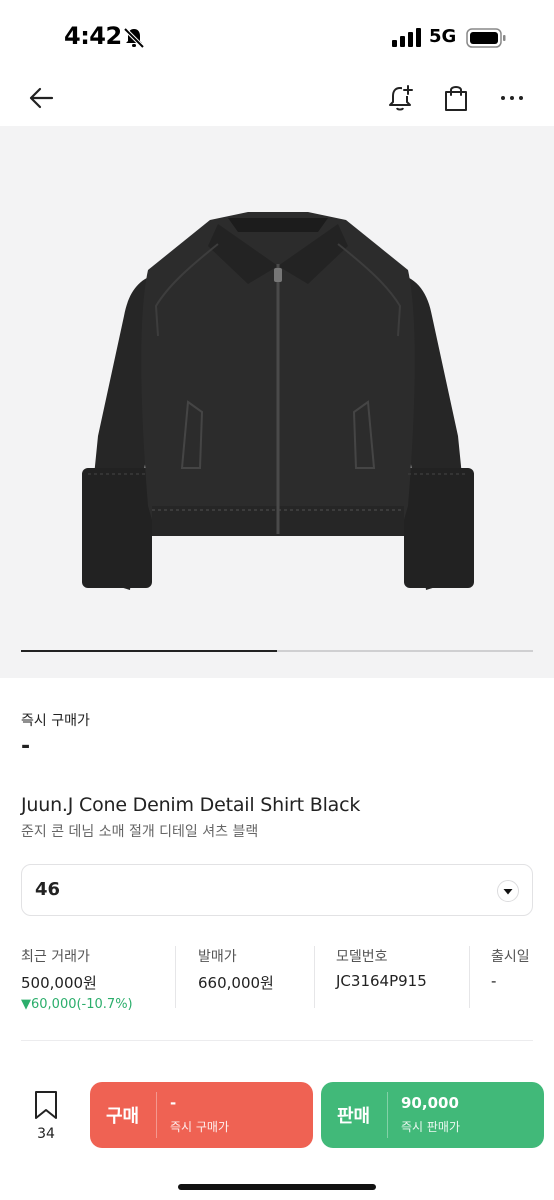  What do you see at coordinates (354, 1116) in the screenshot?
I see `sell-label: 판매` at bounding box center [354, 1116].